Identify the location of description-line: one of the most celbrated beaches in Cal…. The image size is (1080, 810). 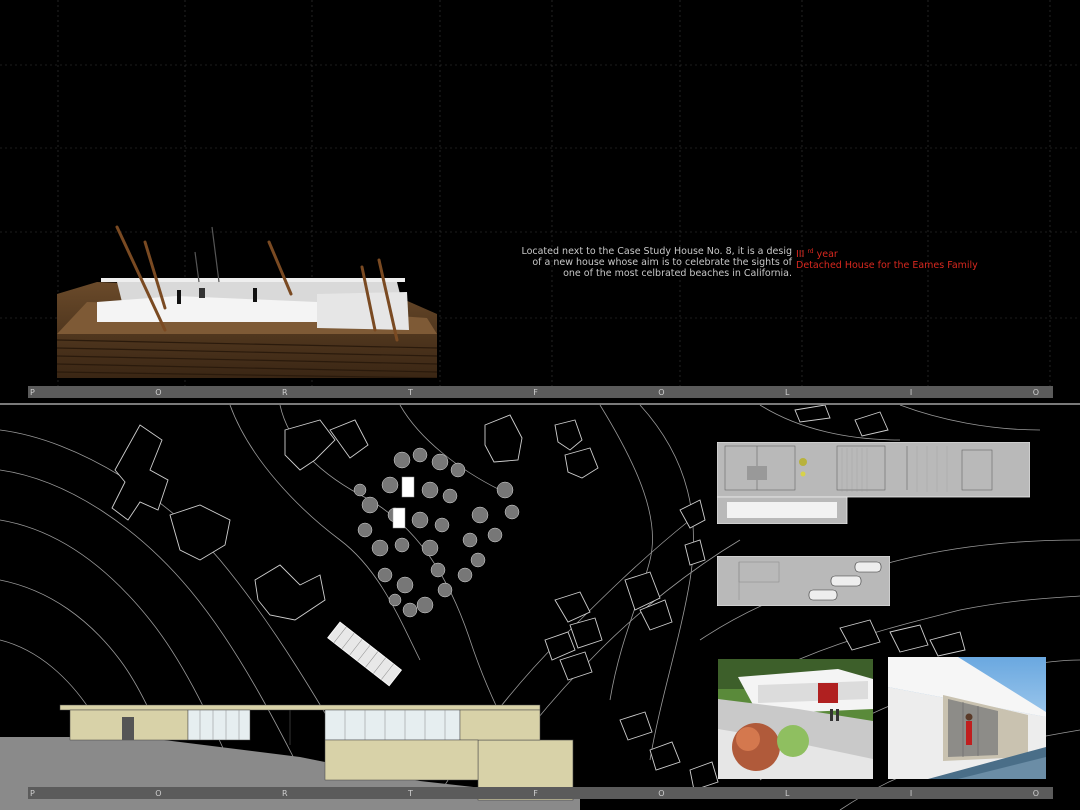
(677, 273).